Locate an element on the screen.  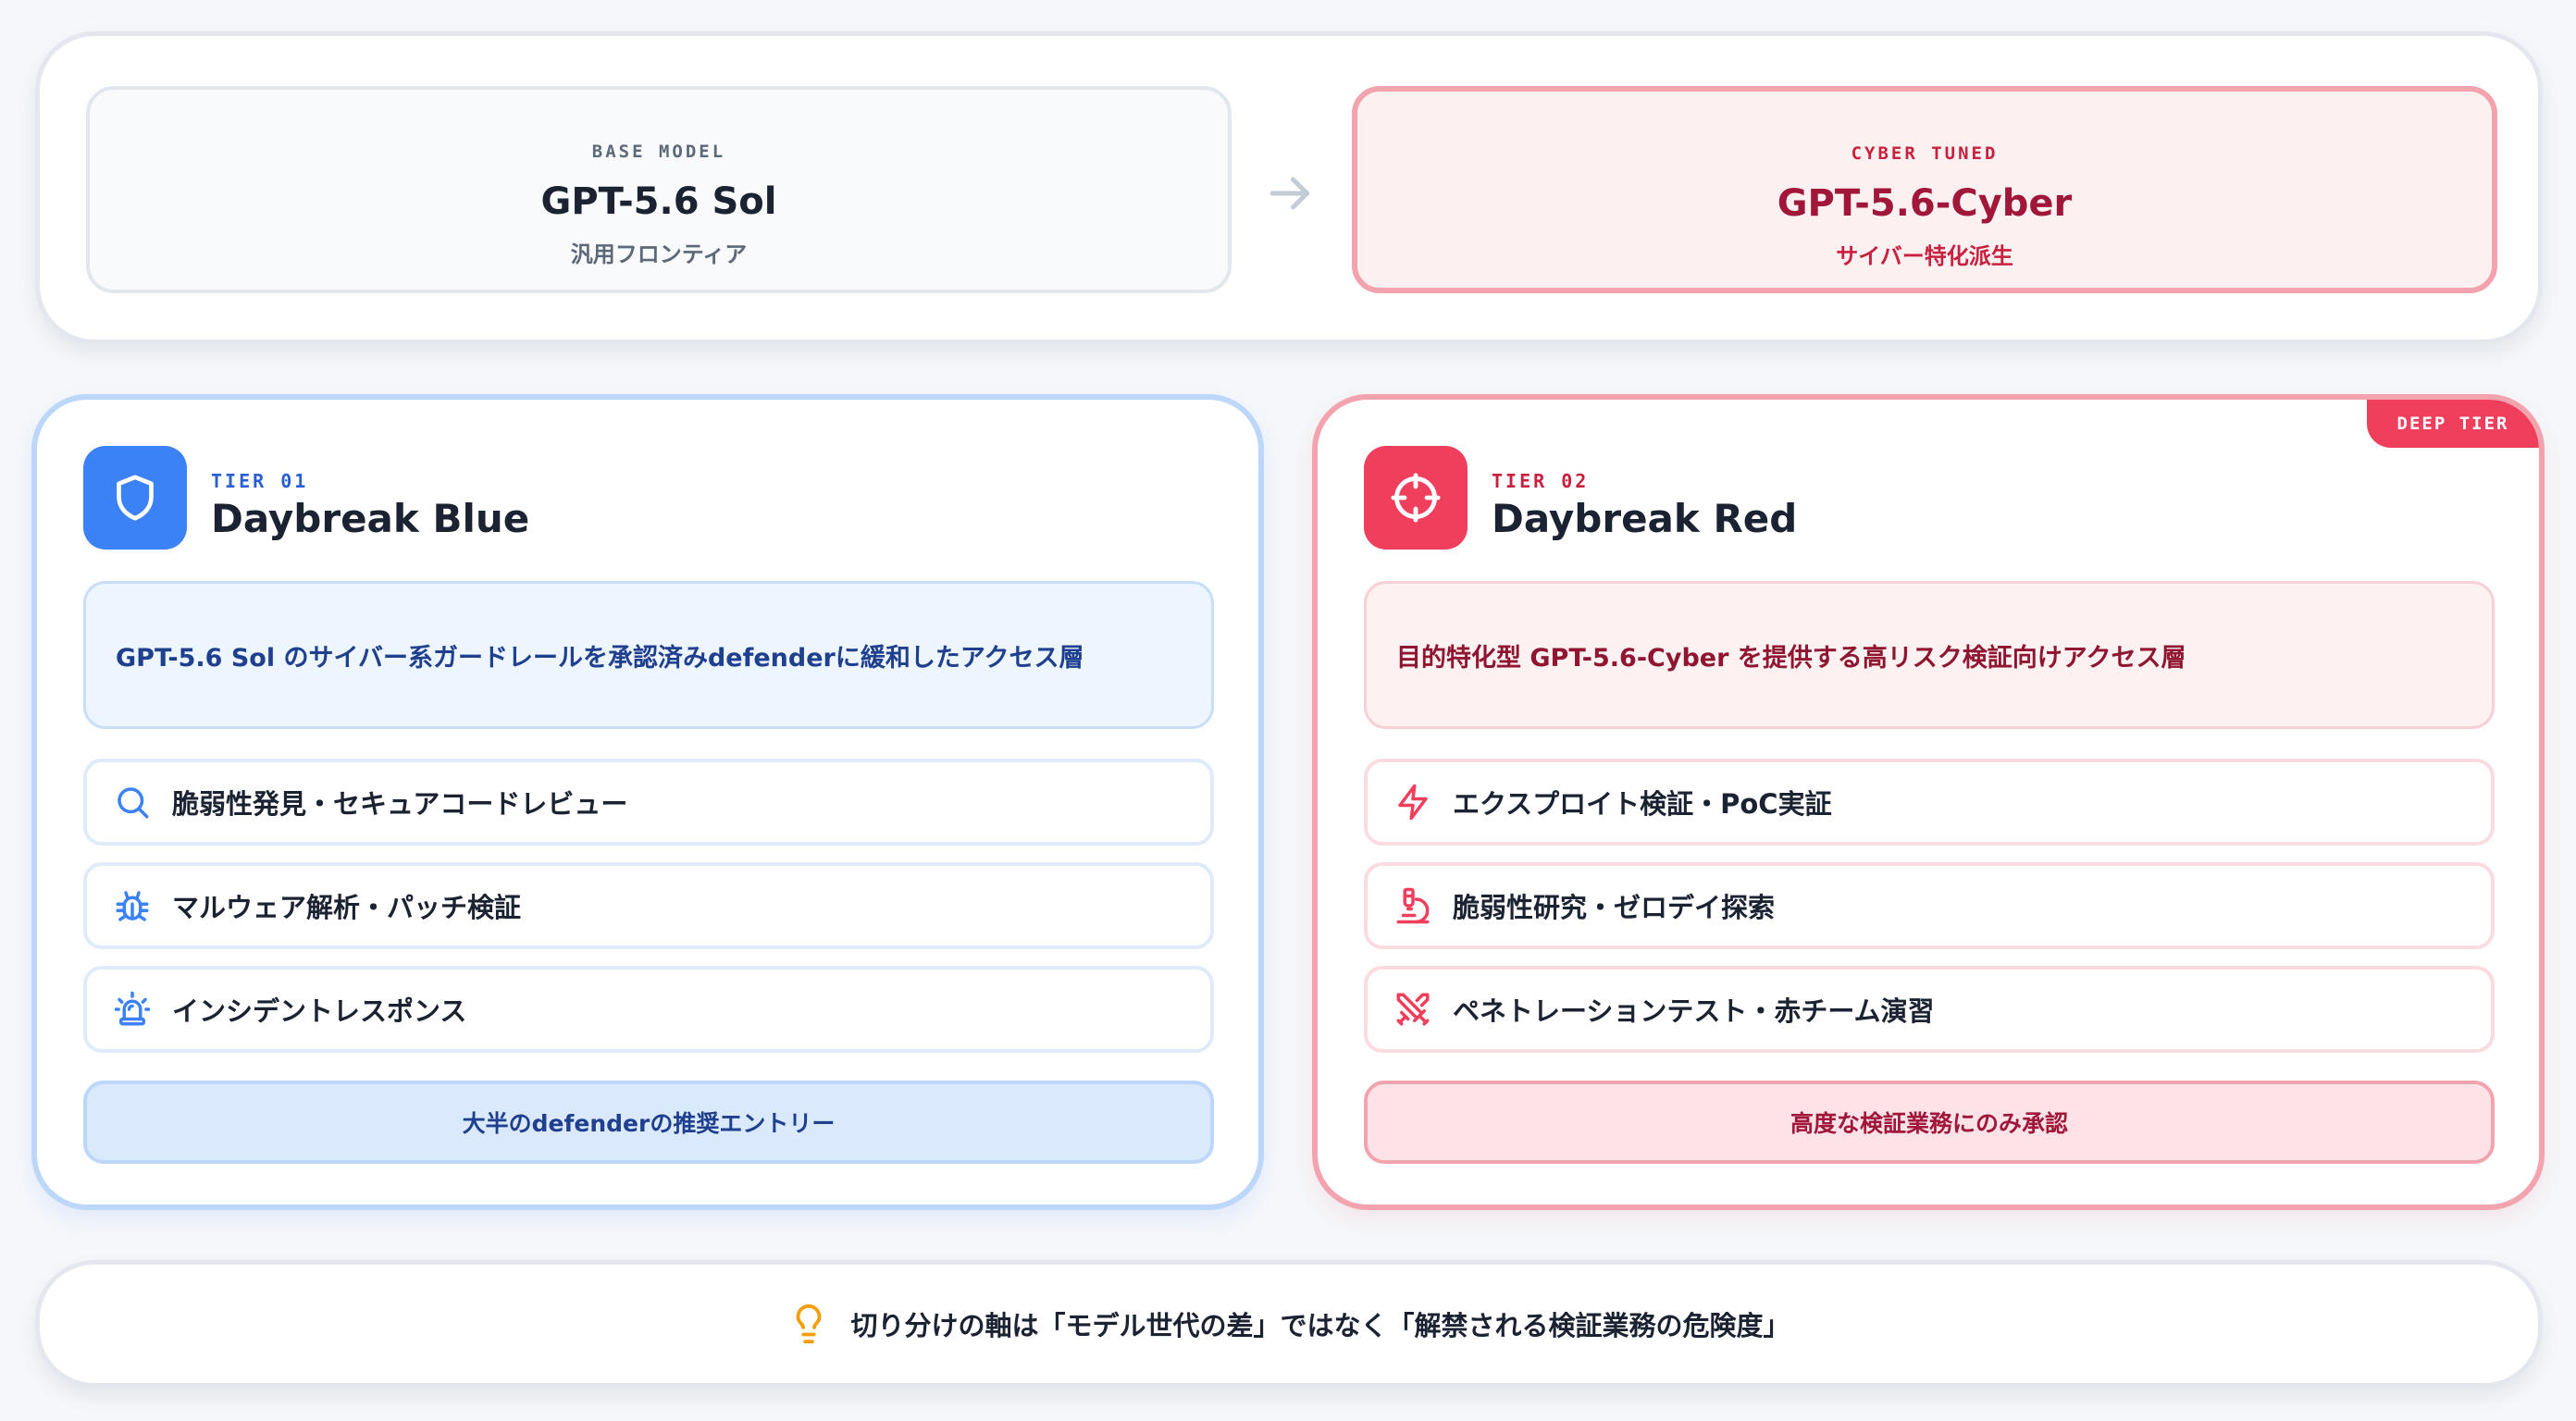
swords-icon is located at coordinates (1413, 1009).